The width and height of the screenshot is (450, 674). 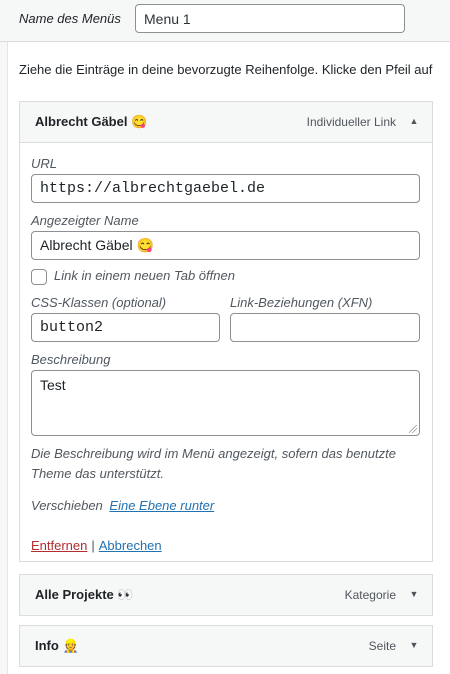 What do you see at coordinates (370, 595) in the screenshot?
I see `menu-item-type: Kategorie` at bounding box center [370, 595].